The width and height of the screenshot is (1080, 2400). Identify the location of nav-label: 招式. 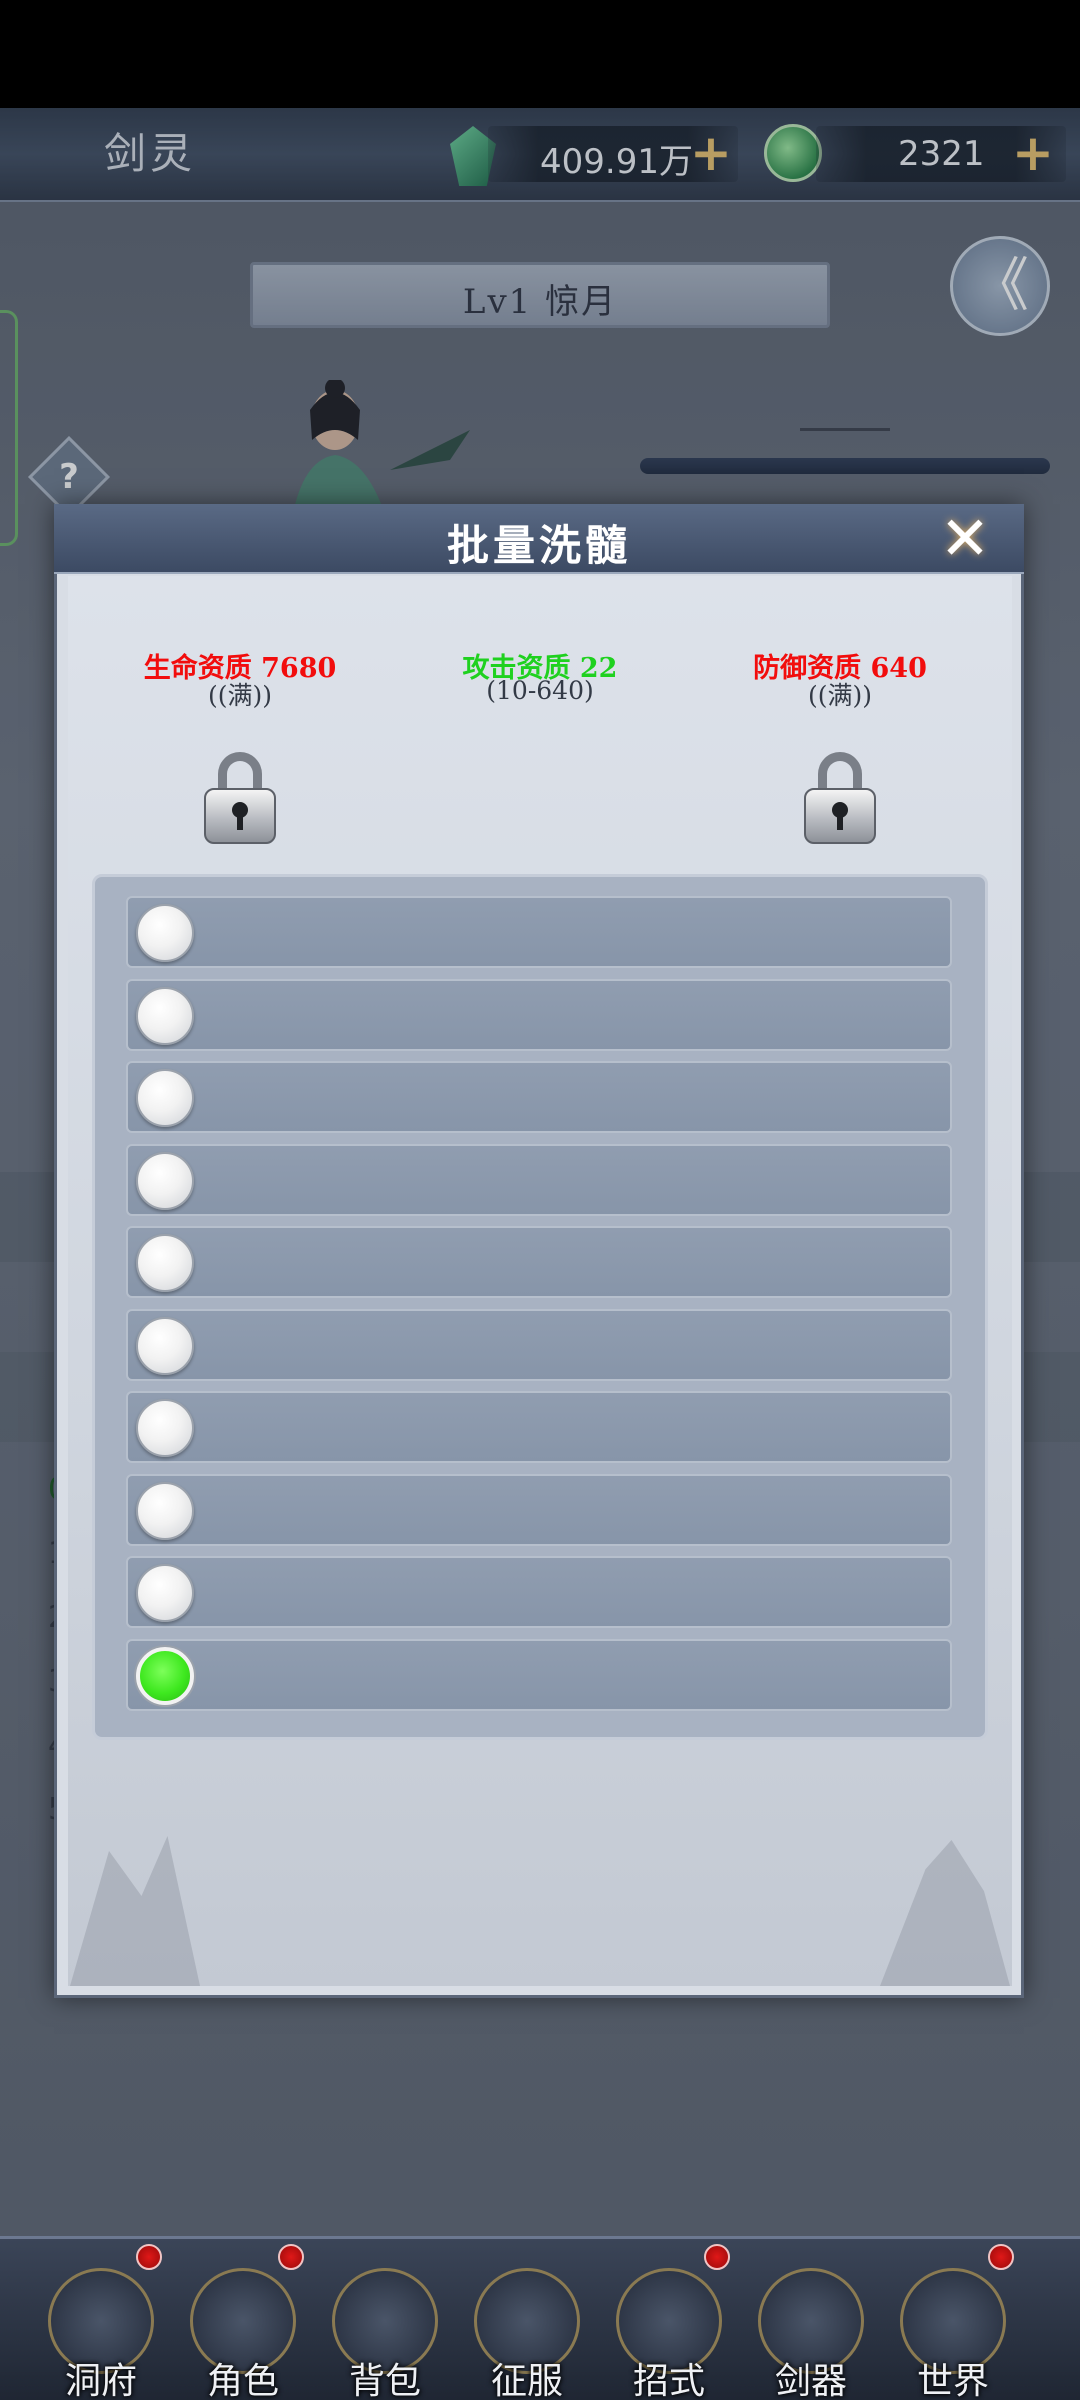
(668, 2380).